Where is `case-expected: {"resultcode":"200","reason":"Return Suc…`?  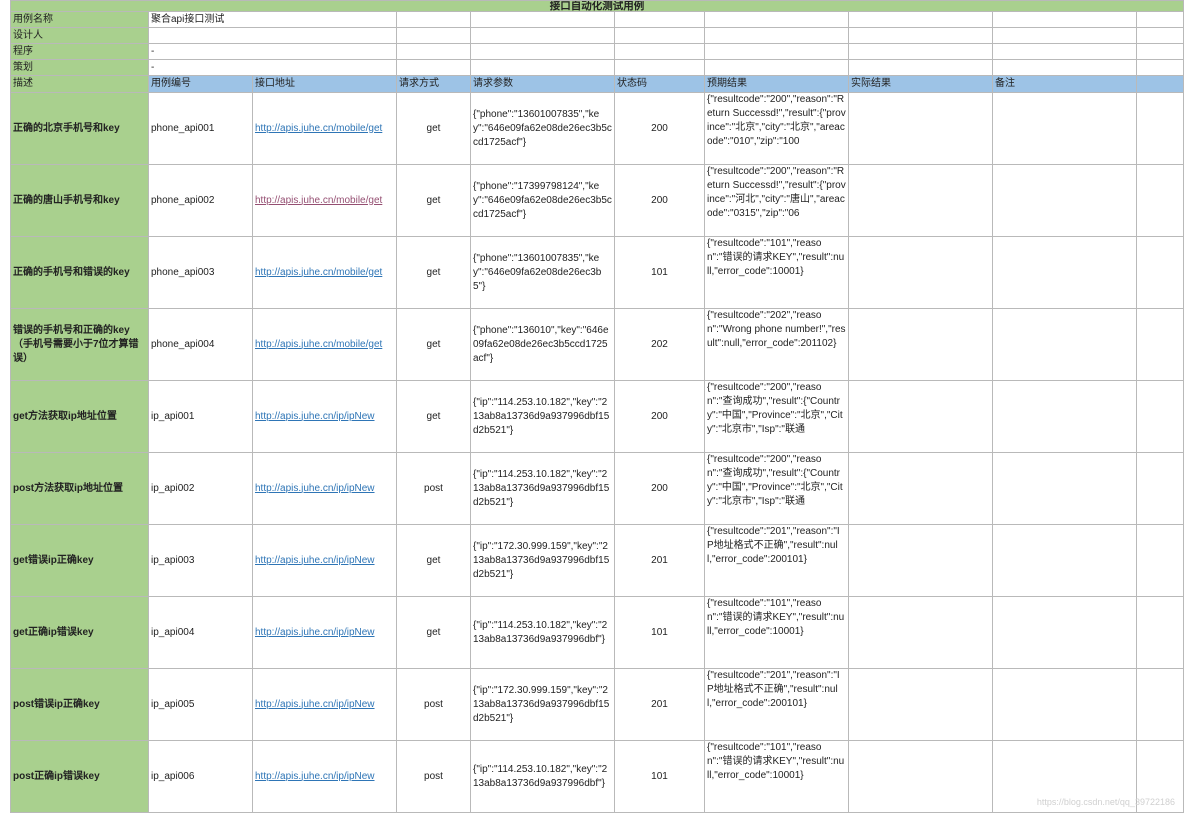 case-expected: {"resultcode":"200","reason":"Return Suc… is located at coordinates (776, 128).